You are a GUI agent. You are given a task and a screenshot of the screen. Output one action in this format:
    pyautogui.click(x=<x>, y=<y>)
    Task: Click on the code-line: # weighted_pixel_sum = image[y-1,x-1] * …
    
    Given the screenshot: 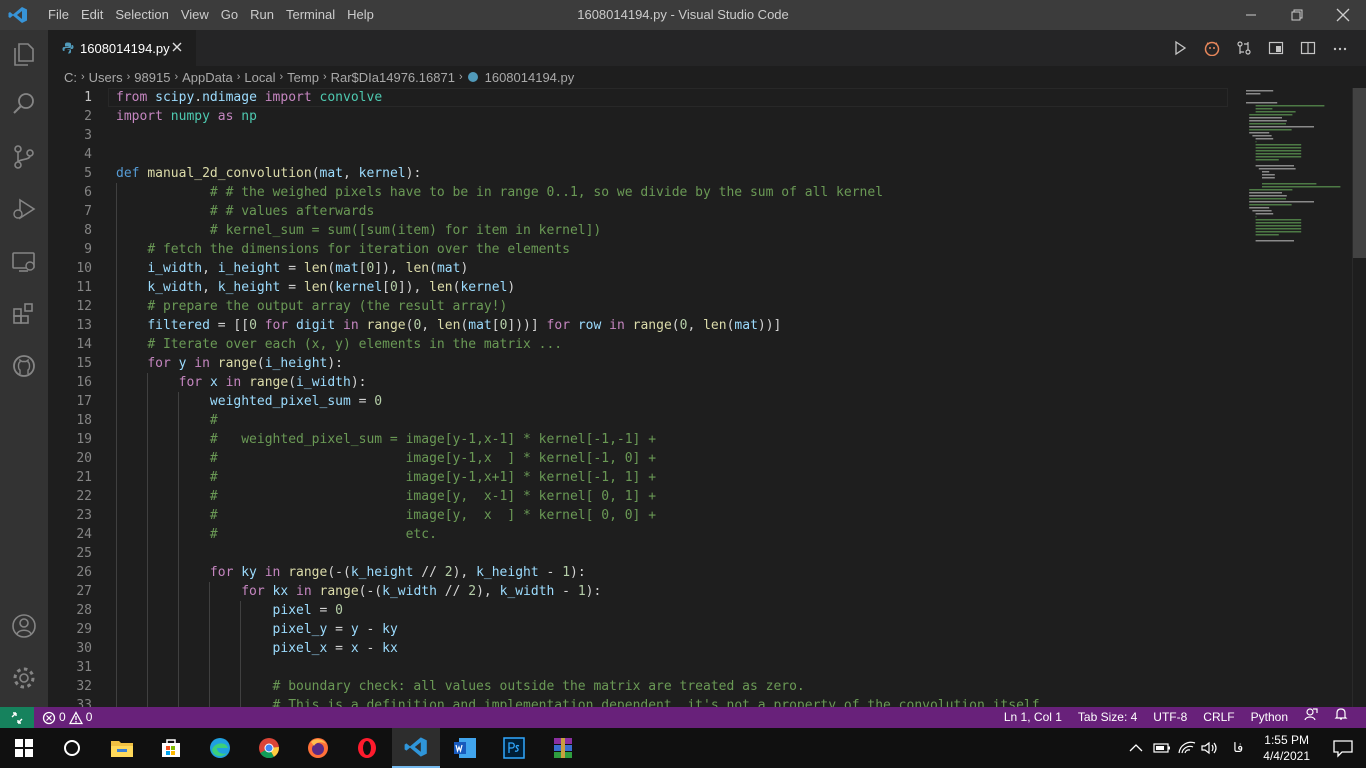 What is the action you would take?
    pyautogui.click(x=671, y=439)
    